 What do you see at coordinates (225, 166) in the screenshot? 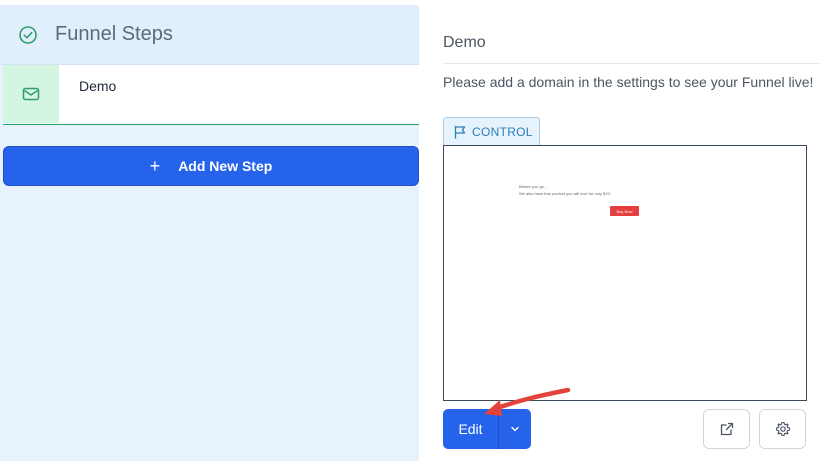
I see `add-new-step-label: Add New Step` at bounding box center [225, 166].